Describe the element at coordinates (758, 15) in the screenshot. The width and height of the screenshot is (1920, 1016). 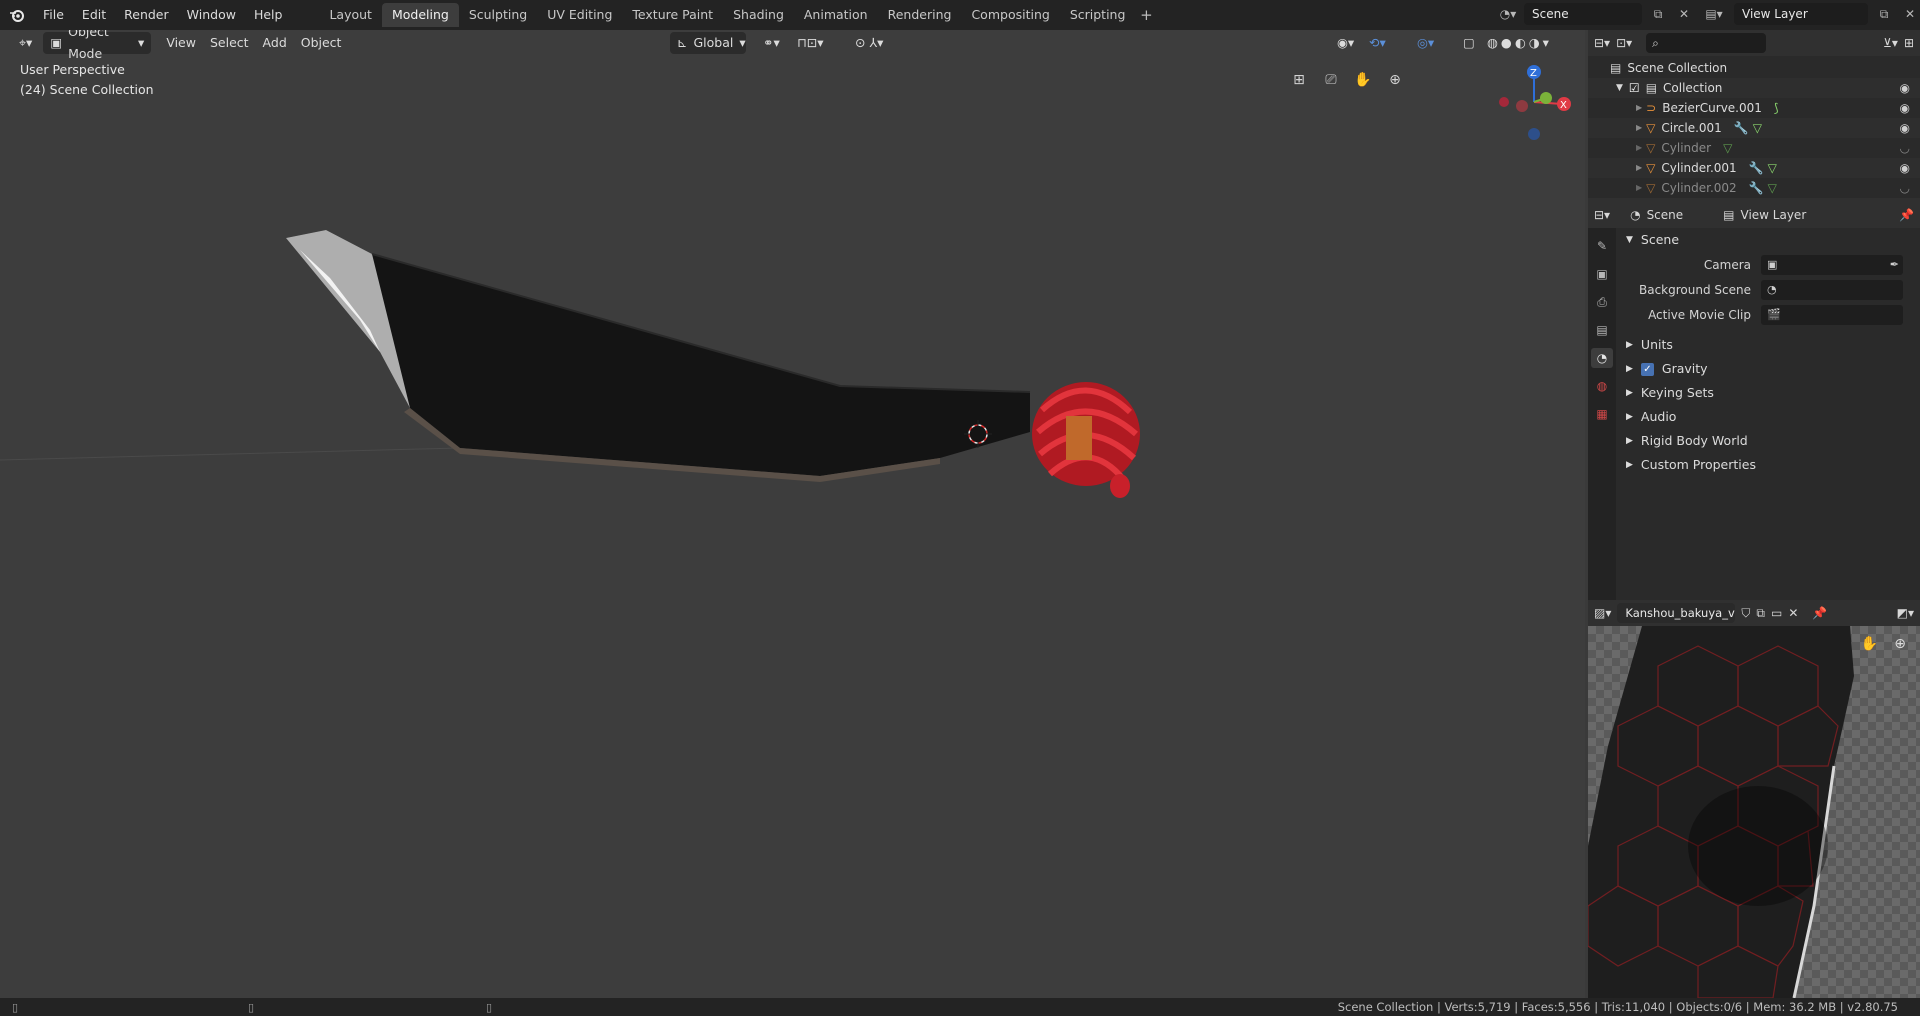
I see `tab-shading: Shading` at that location.